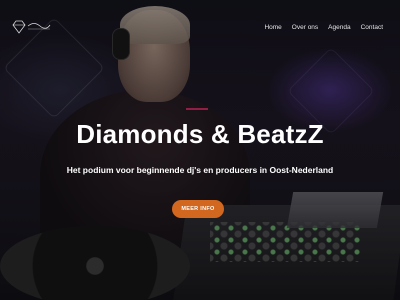  Describe the element at coordinates (272, 27) in the screenshot. I see `nav-home: Home` at that location.